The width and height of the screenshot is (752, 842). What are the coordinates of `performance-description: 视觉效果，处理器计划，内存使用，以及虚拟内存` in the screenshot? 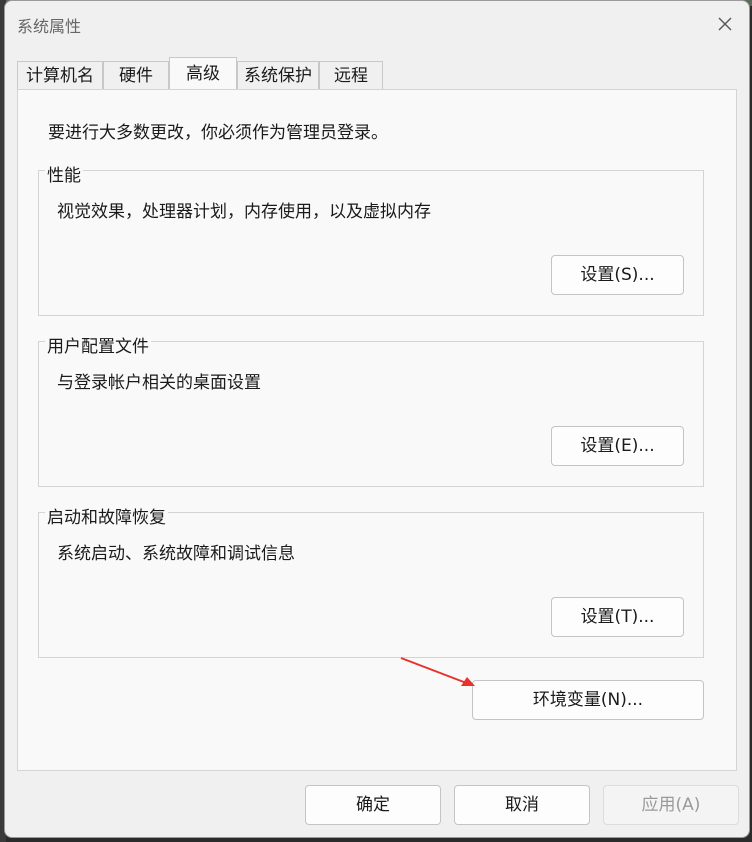 It's located at (244, 212).